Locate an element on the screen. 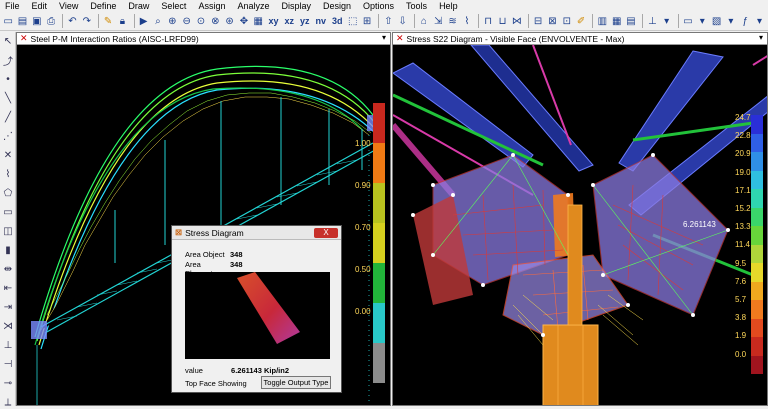 The image size is (768, 409). show-tables-icon: ▤ is located at coordinates (631, 21).